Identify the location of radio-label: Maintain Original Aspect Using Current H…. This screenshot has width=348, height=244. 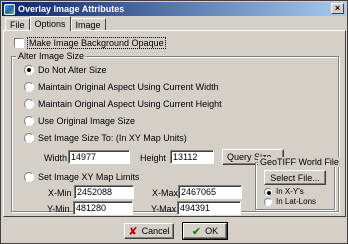
(130, 104).